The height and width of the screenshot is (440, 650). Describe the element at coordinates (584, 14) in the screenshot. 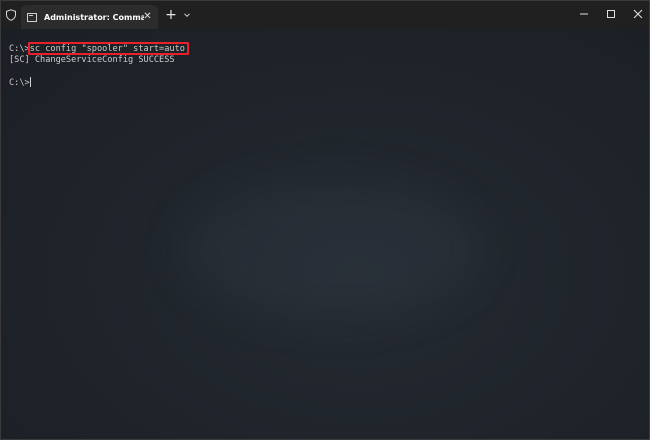

I see `minimize-button` at that location.